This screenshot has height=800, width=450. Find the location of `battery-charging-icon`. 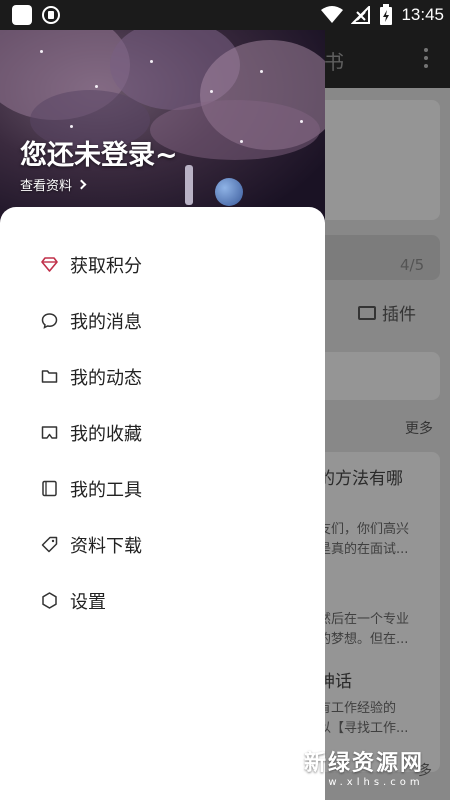

battery-charging-icon is located at coordinates (386, 14).